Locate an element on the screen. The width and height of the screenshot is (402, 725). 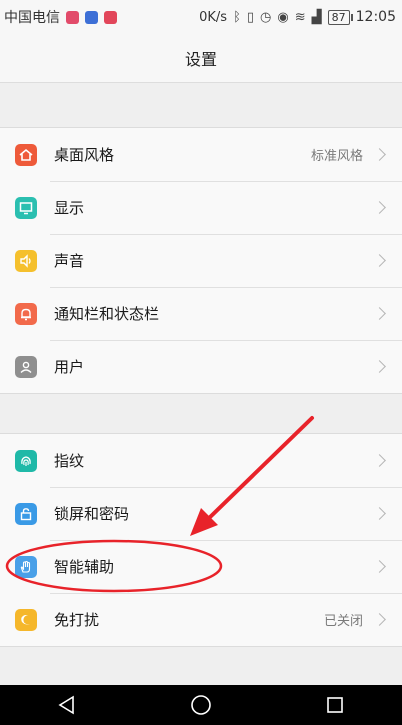
settings-item-label: 指纹 is located at coordinates (69, 461).